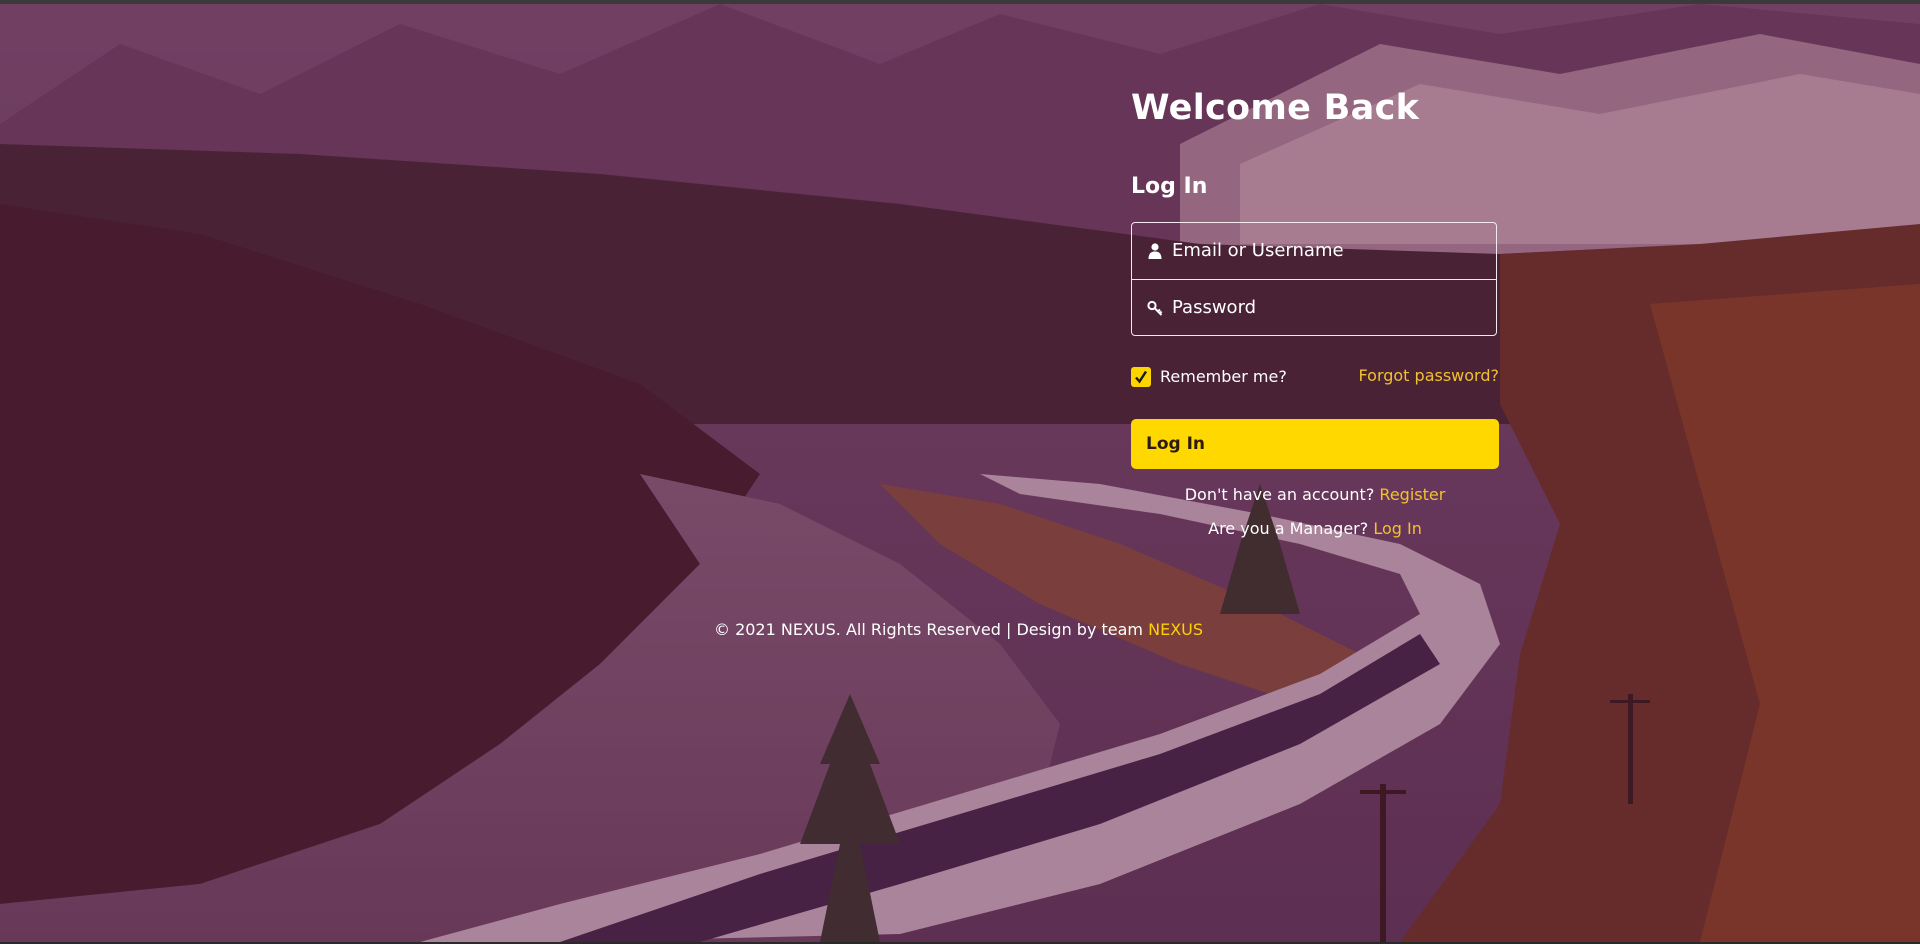 The image size is (1920, 944). I want to click on password-input, so click(1327, 307).